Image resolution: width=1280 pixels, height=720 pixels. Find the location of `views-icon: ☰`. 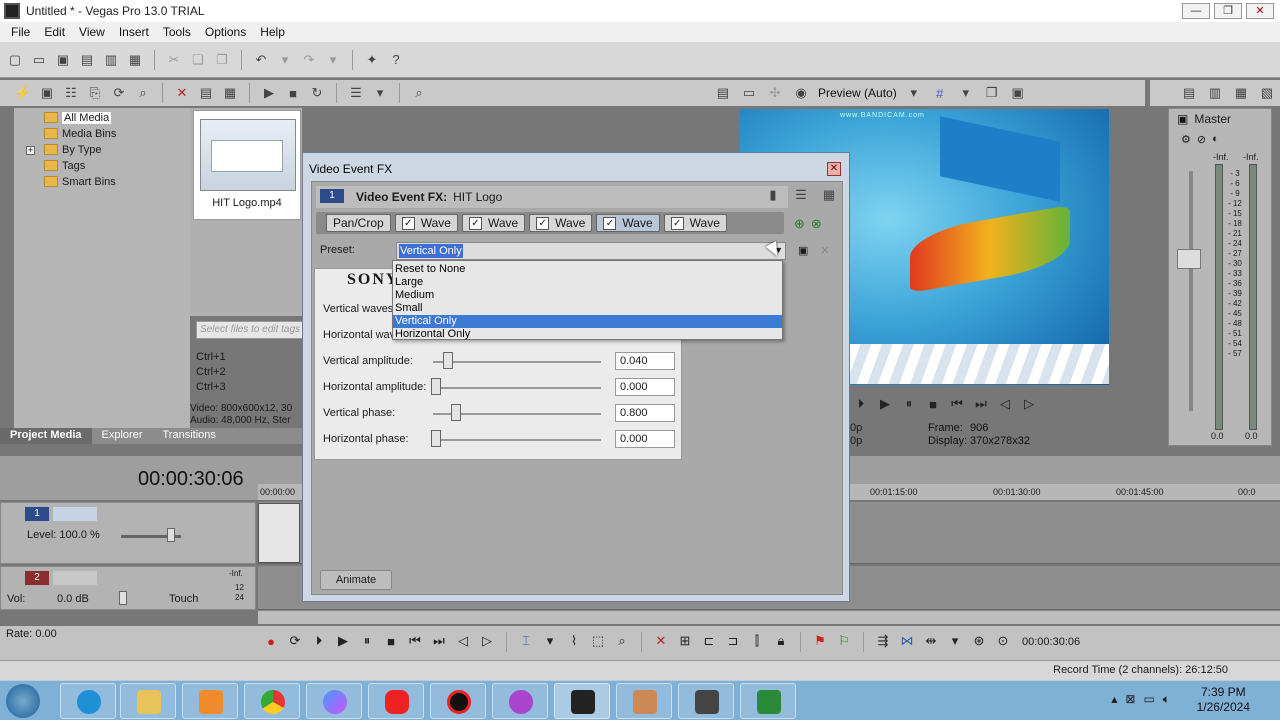

views-icon: ☰ is located at coordinates (356, 93).